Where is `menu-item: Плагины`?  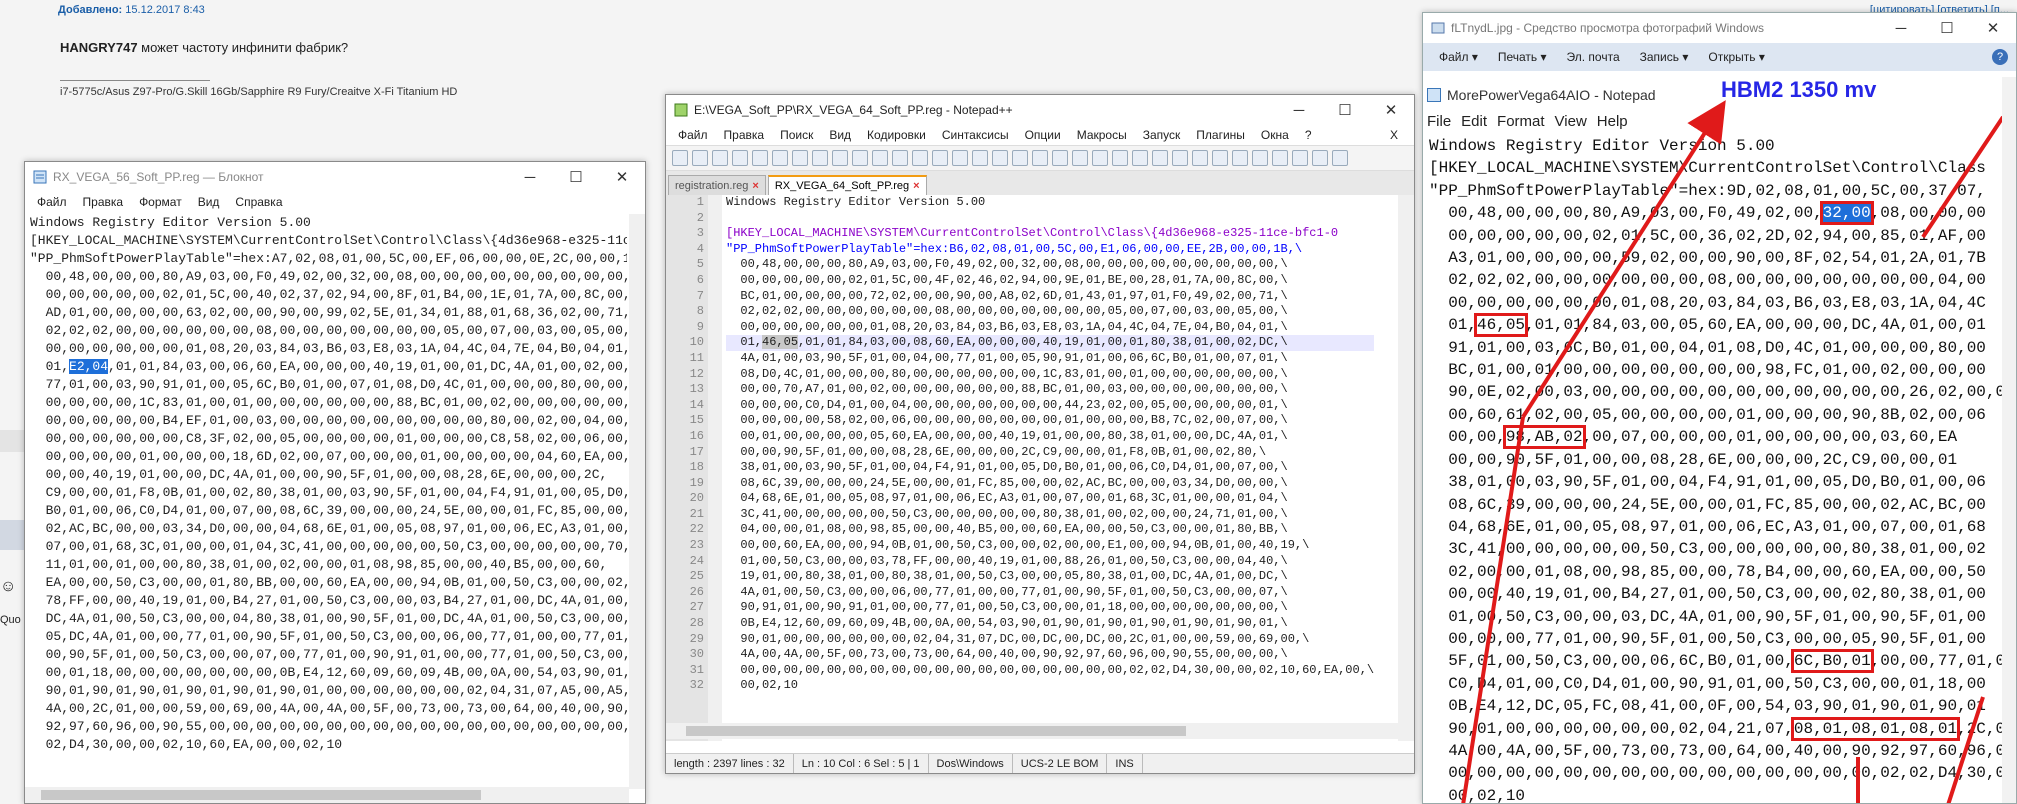
menu-item: Плагины is located at coordinates (1220, 135).